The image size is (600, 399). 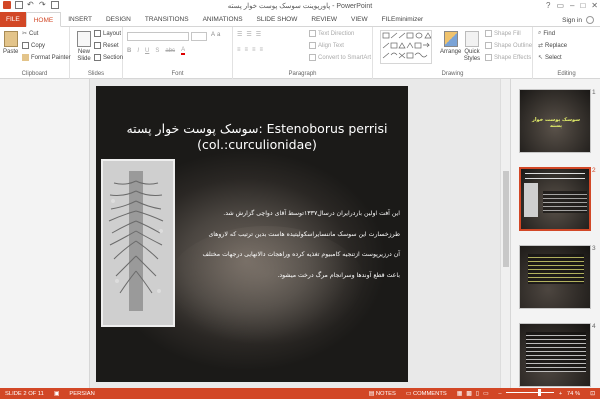 I want to click on zoom-out-icon: –, so click(x=499, y=394).